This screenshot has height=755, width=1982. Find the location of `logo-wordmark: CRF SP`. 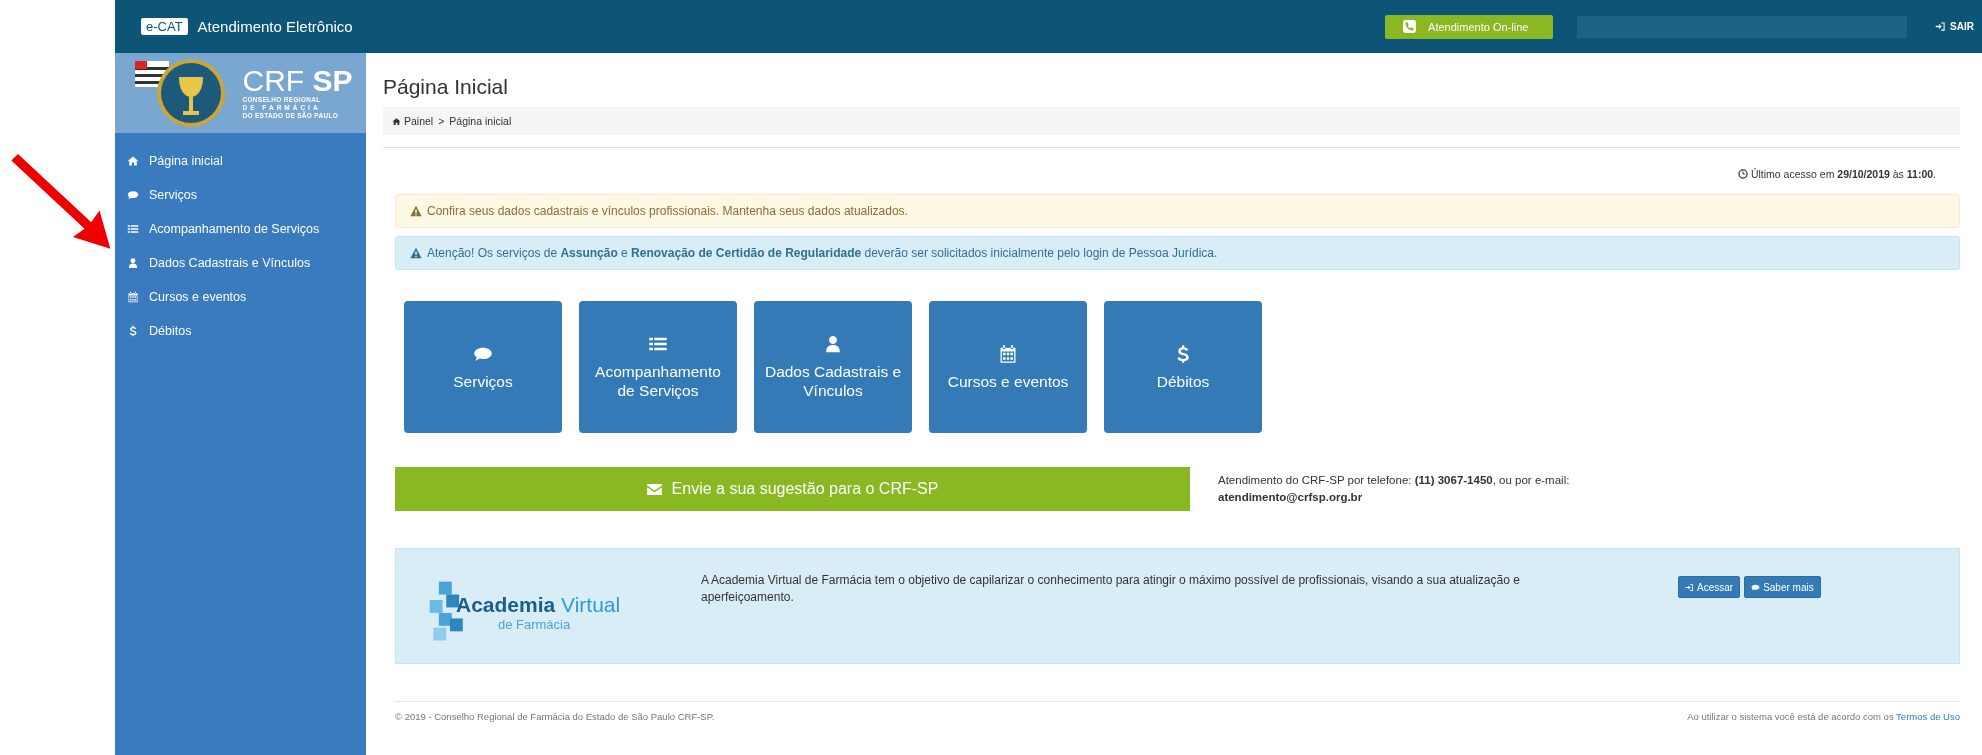

logo-wordmark: CRF SP is located at coordinates (297, 80).